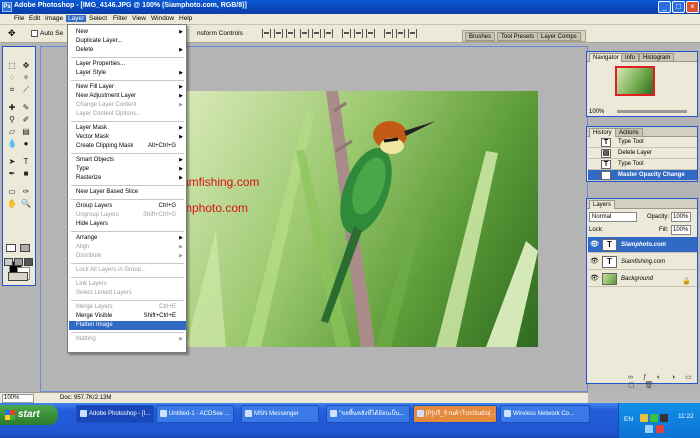  I want to click on language-indicator: EN, so click(628, 419).